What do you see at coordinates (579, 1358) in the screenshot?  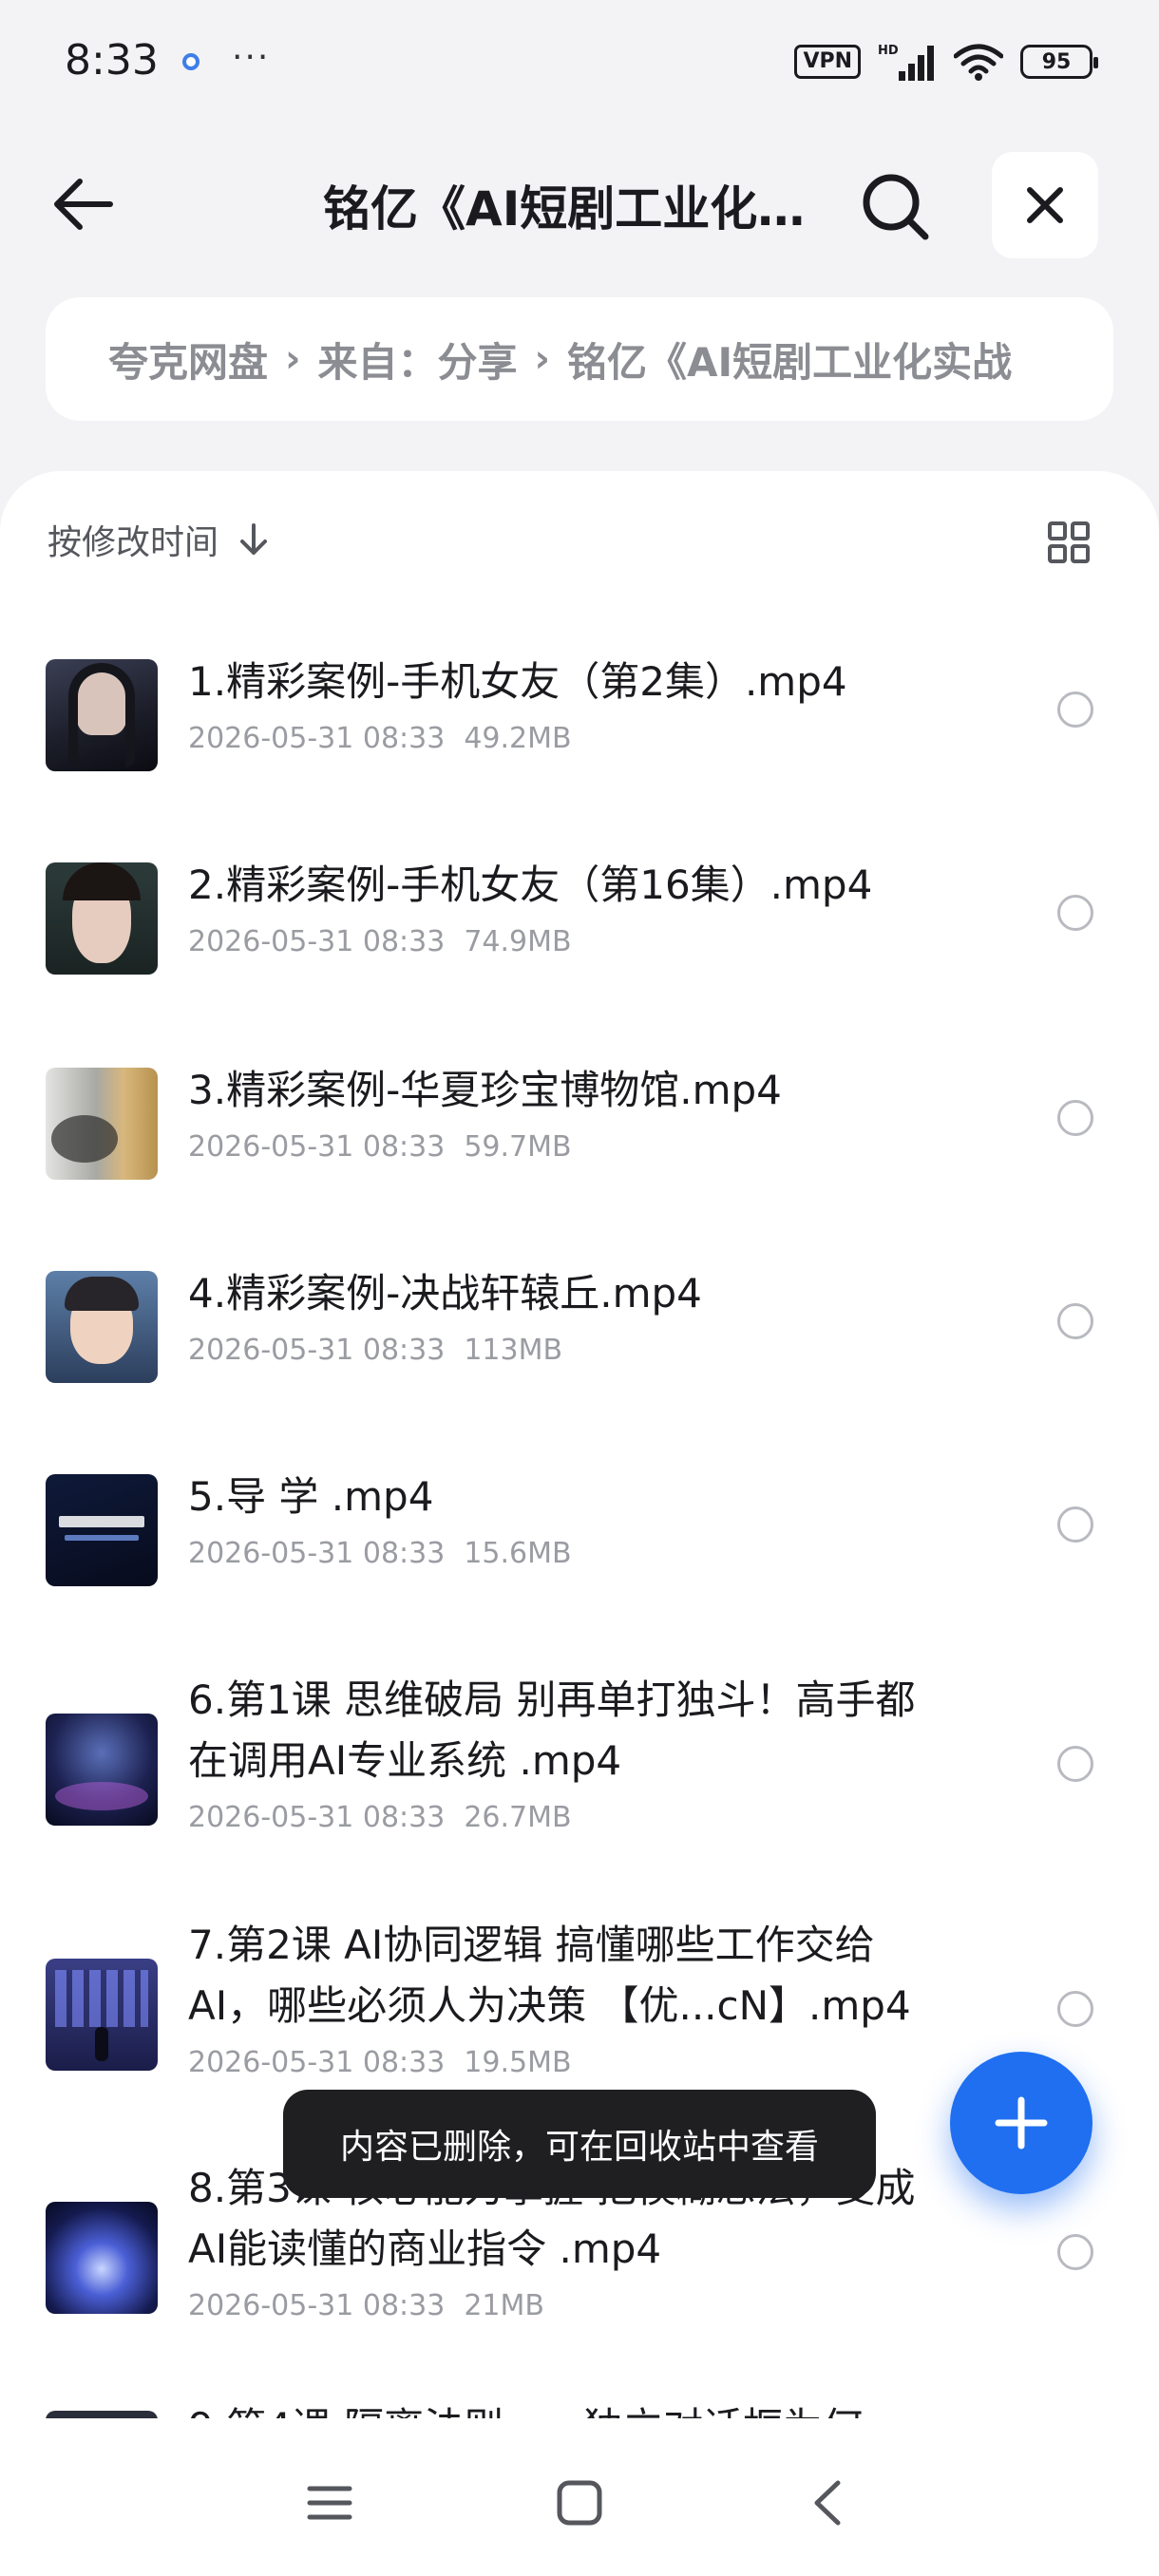 I see `file-row: 4.精彩案例-决战轩辕丘.mp4 2026-05-31 08:33 113MB` at bounding box center [579, 1358].